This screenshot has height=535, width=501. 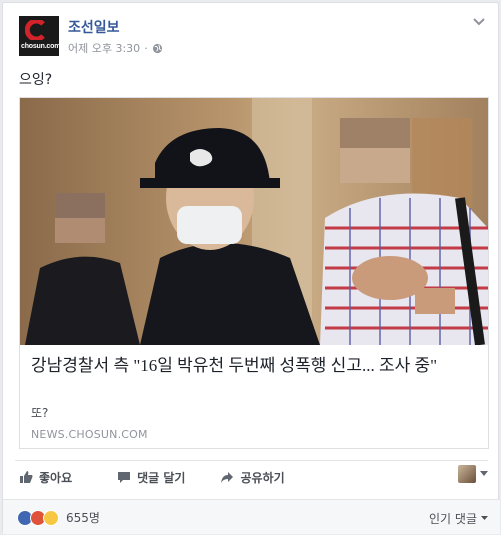 I want to click on comment-sort-label: 인기 댓글, so click(x=453, y=519).